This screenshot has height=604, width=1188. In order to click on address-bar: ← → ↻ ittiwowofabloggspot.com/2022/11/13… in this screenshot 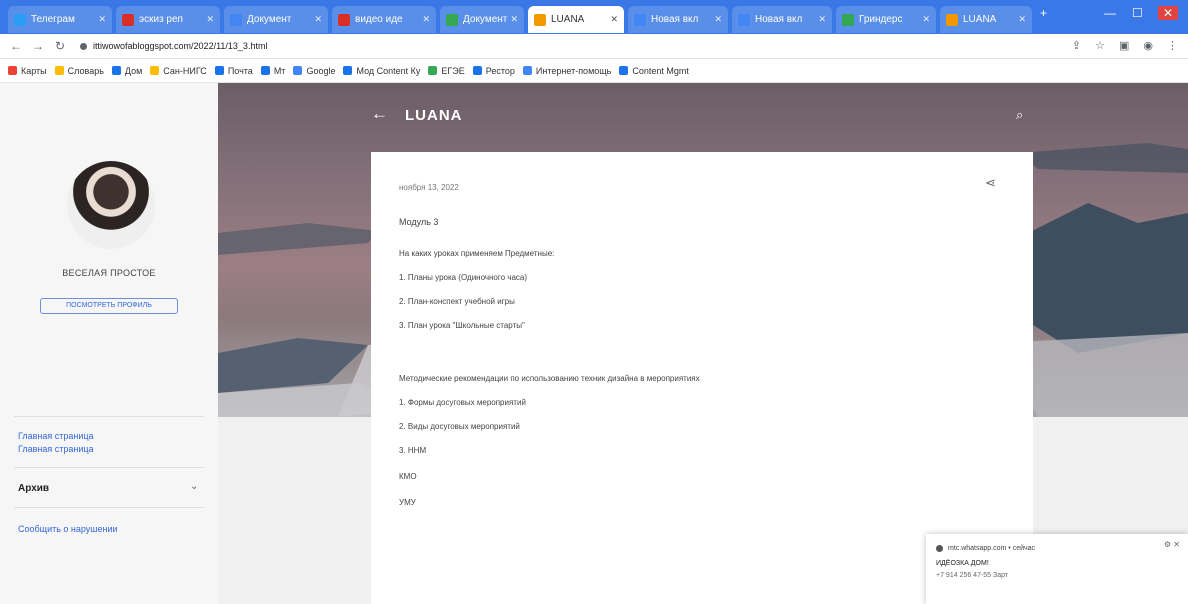, I will do `click(594, 46)`.